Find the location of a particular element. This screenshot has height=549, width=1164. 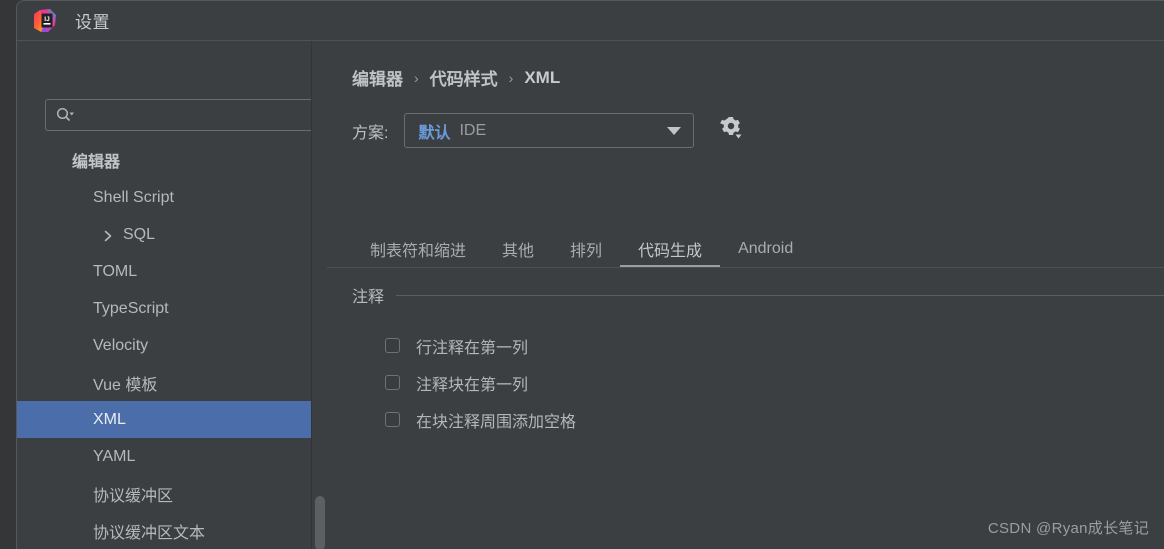

tab-tabs-and-indents: 制表符和缩进 is located at coordinates (418, 250).